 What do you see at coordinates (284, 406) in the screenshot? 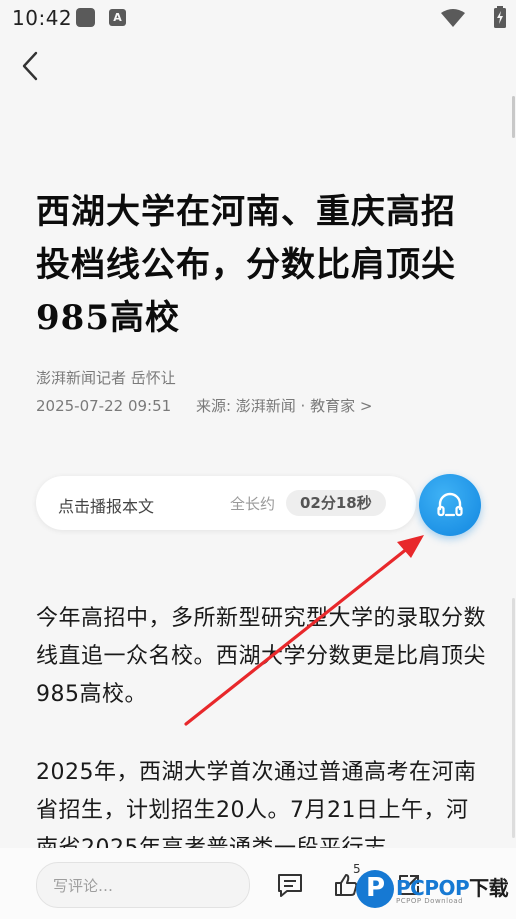
I see `article-source-link: 来源: 澎湃新闻 · 教育家 >` at bounding box center [284, 406].